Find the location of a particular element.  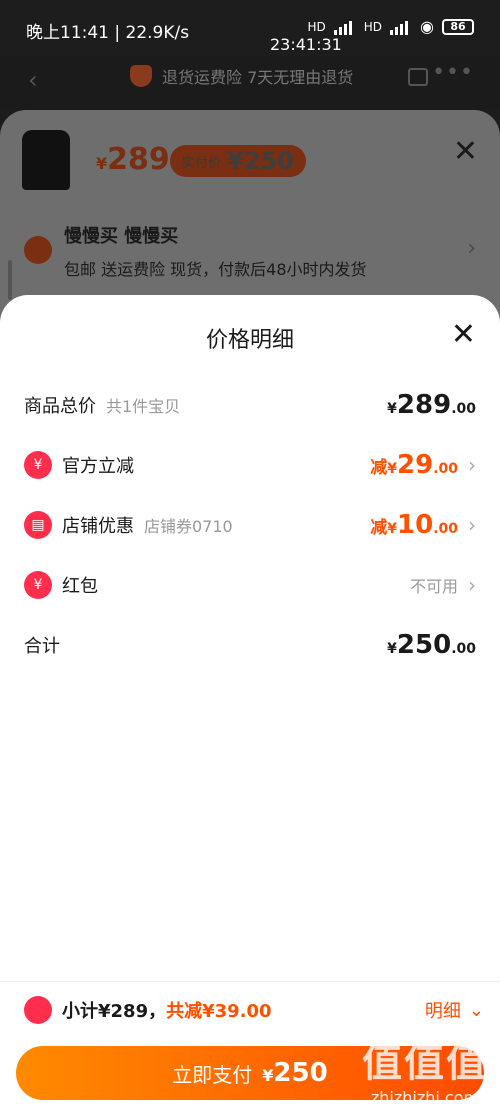

shop-coupon-icon: ▤ is located at coordinates (38, 525).